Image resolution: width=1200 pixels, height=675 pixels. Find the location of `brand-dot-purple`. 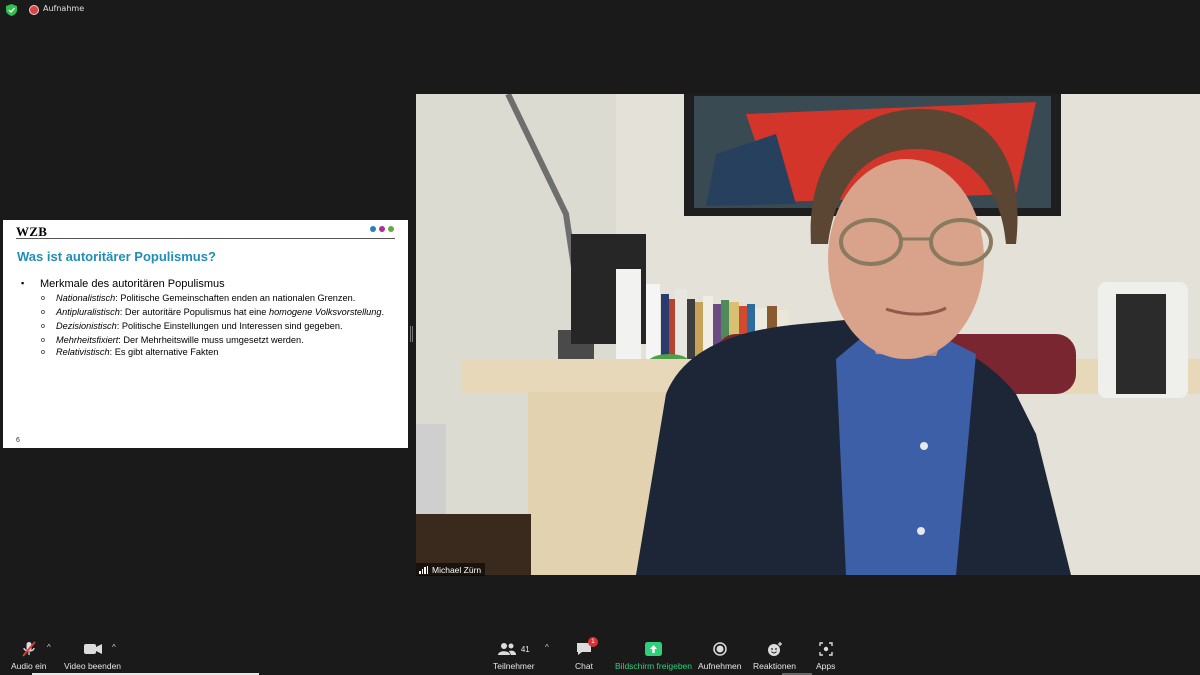

brand-dot-purple is located at coordinates (382, 229).